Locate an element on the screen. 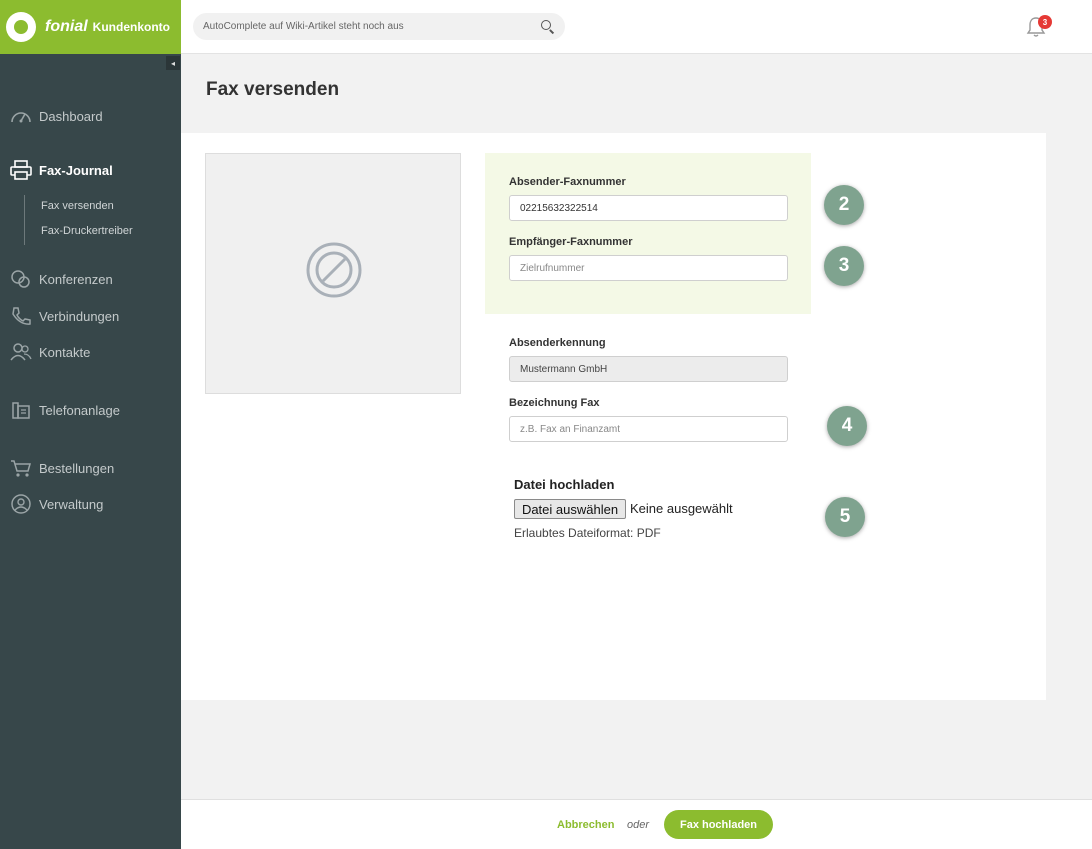 This screenshot has height=849, width=1092. sidebar-item-label: Dashboard is located at coordinates (71, 116).